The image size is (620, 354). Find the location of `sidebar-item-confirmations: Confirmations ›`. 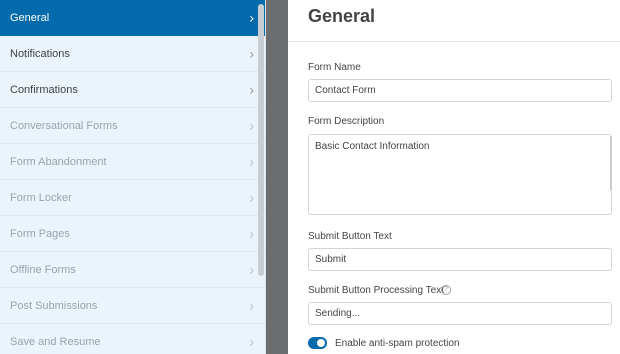

sidebar-item-confirmations: Confirmations › is located at coordinates (132, 90).